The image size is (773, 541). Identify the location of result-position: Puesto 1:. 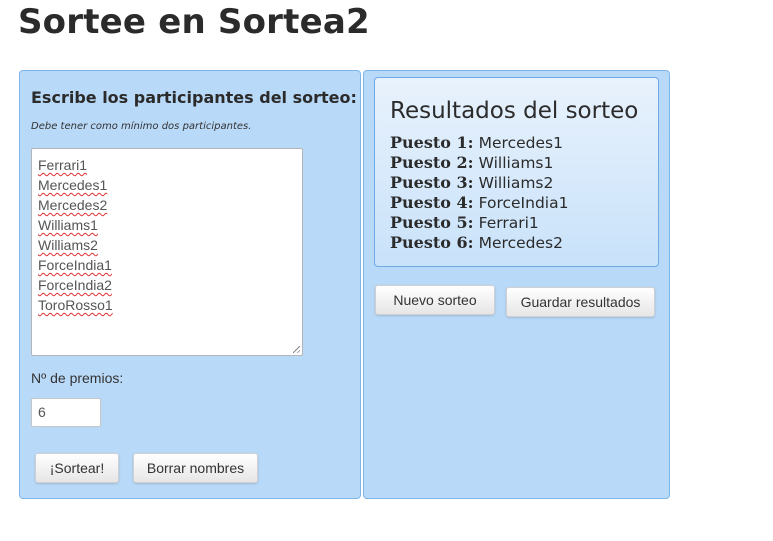
(432, 142).